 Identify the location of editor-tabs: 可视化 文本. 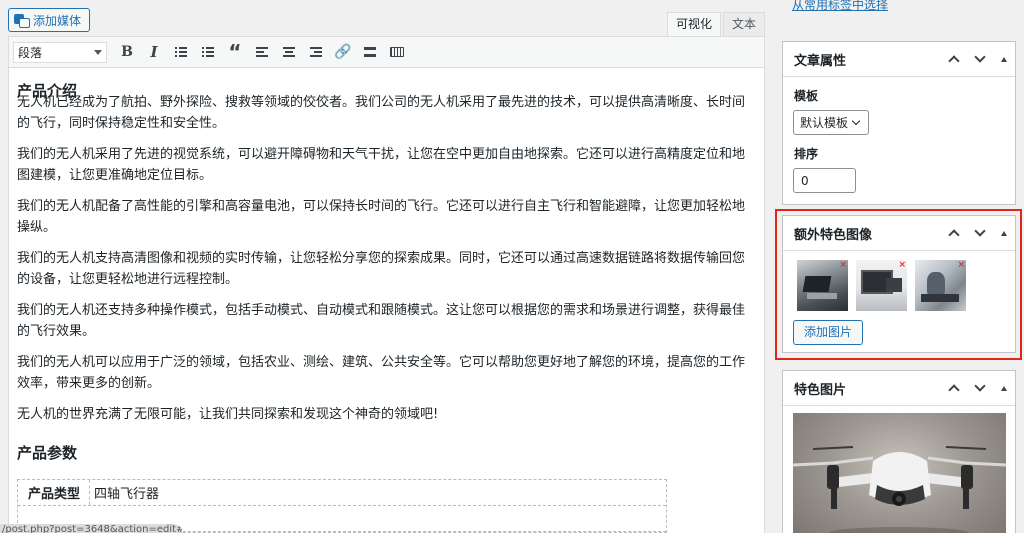
(715, 24).